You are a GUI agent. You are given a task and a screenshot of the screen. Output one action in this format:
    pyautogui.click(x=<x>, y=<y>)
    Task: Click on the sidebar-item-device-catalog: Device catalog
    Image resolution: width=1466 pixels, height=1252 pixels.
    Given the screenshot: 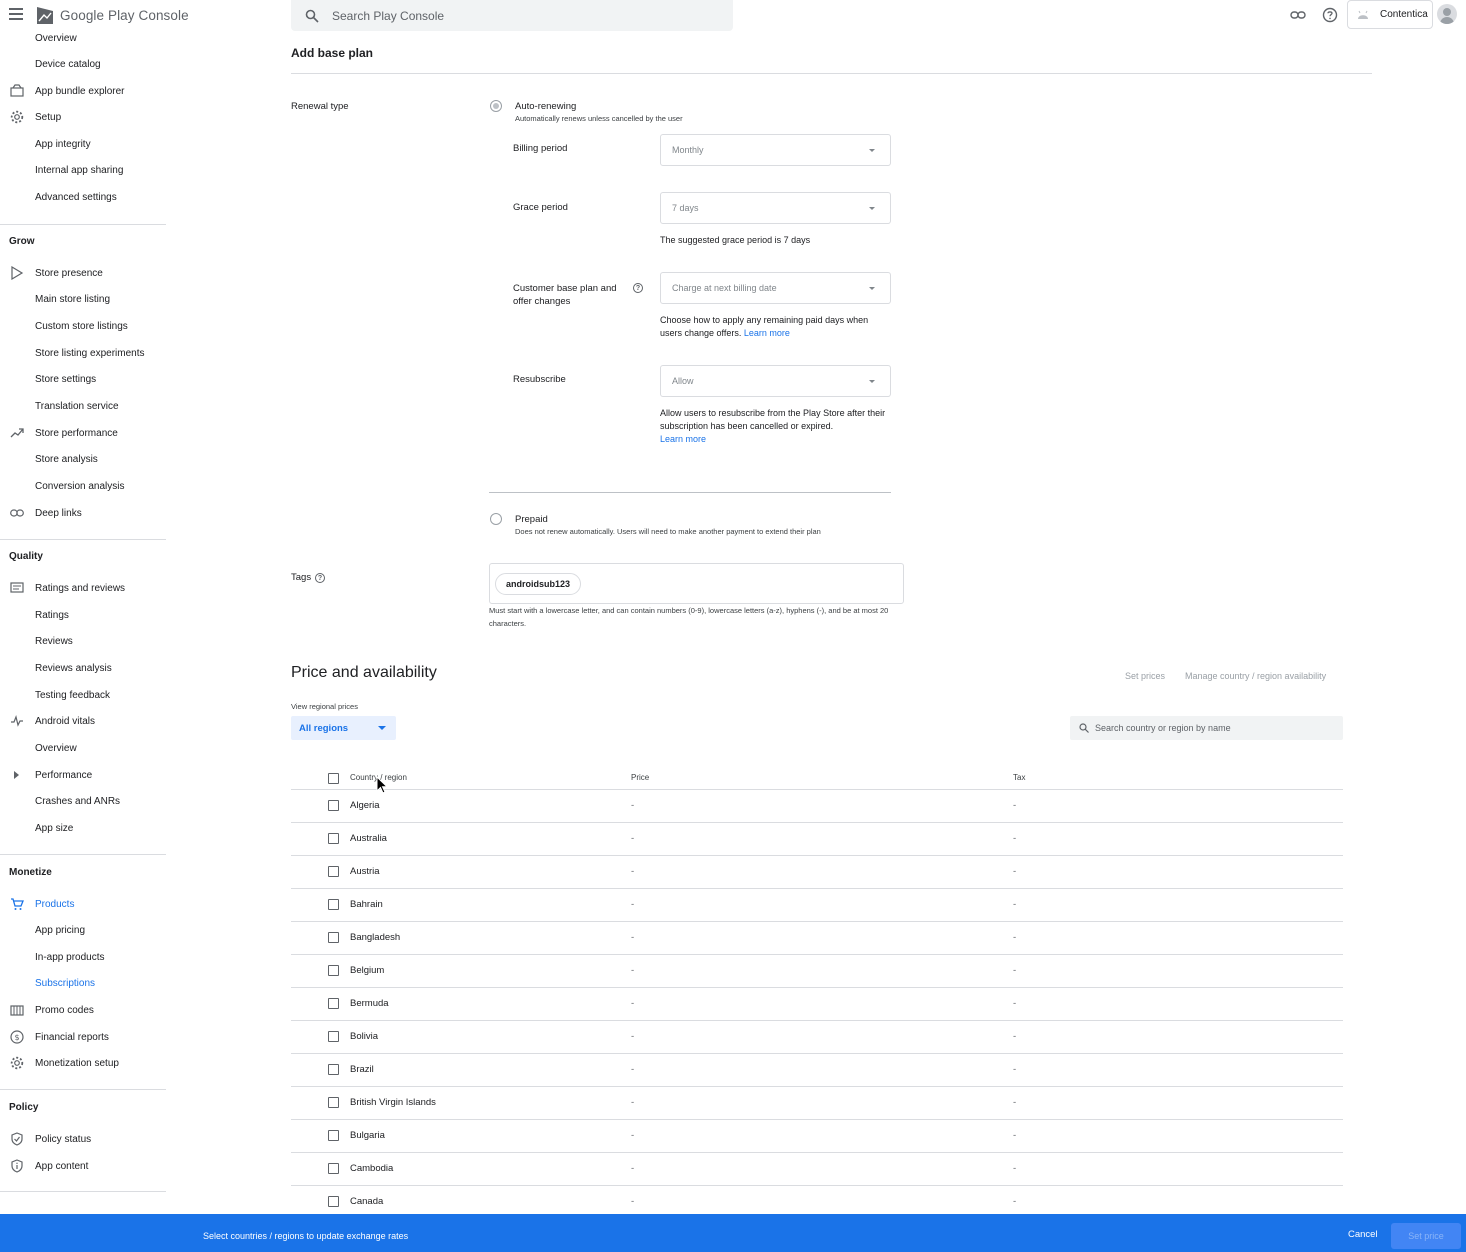 What is the action you would take?
    pyautogui.click(x=83, y=64)
    